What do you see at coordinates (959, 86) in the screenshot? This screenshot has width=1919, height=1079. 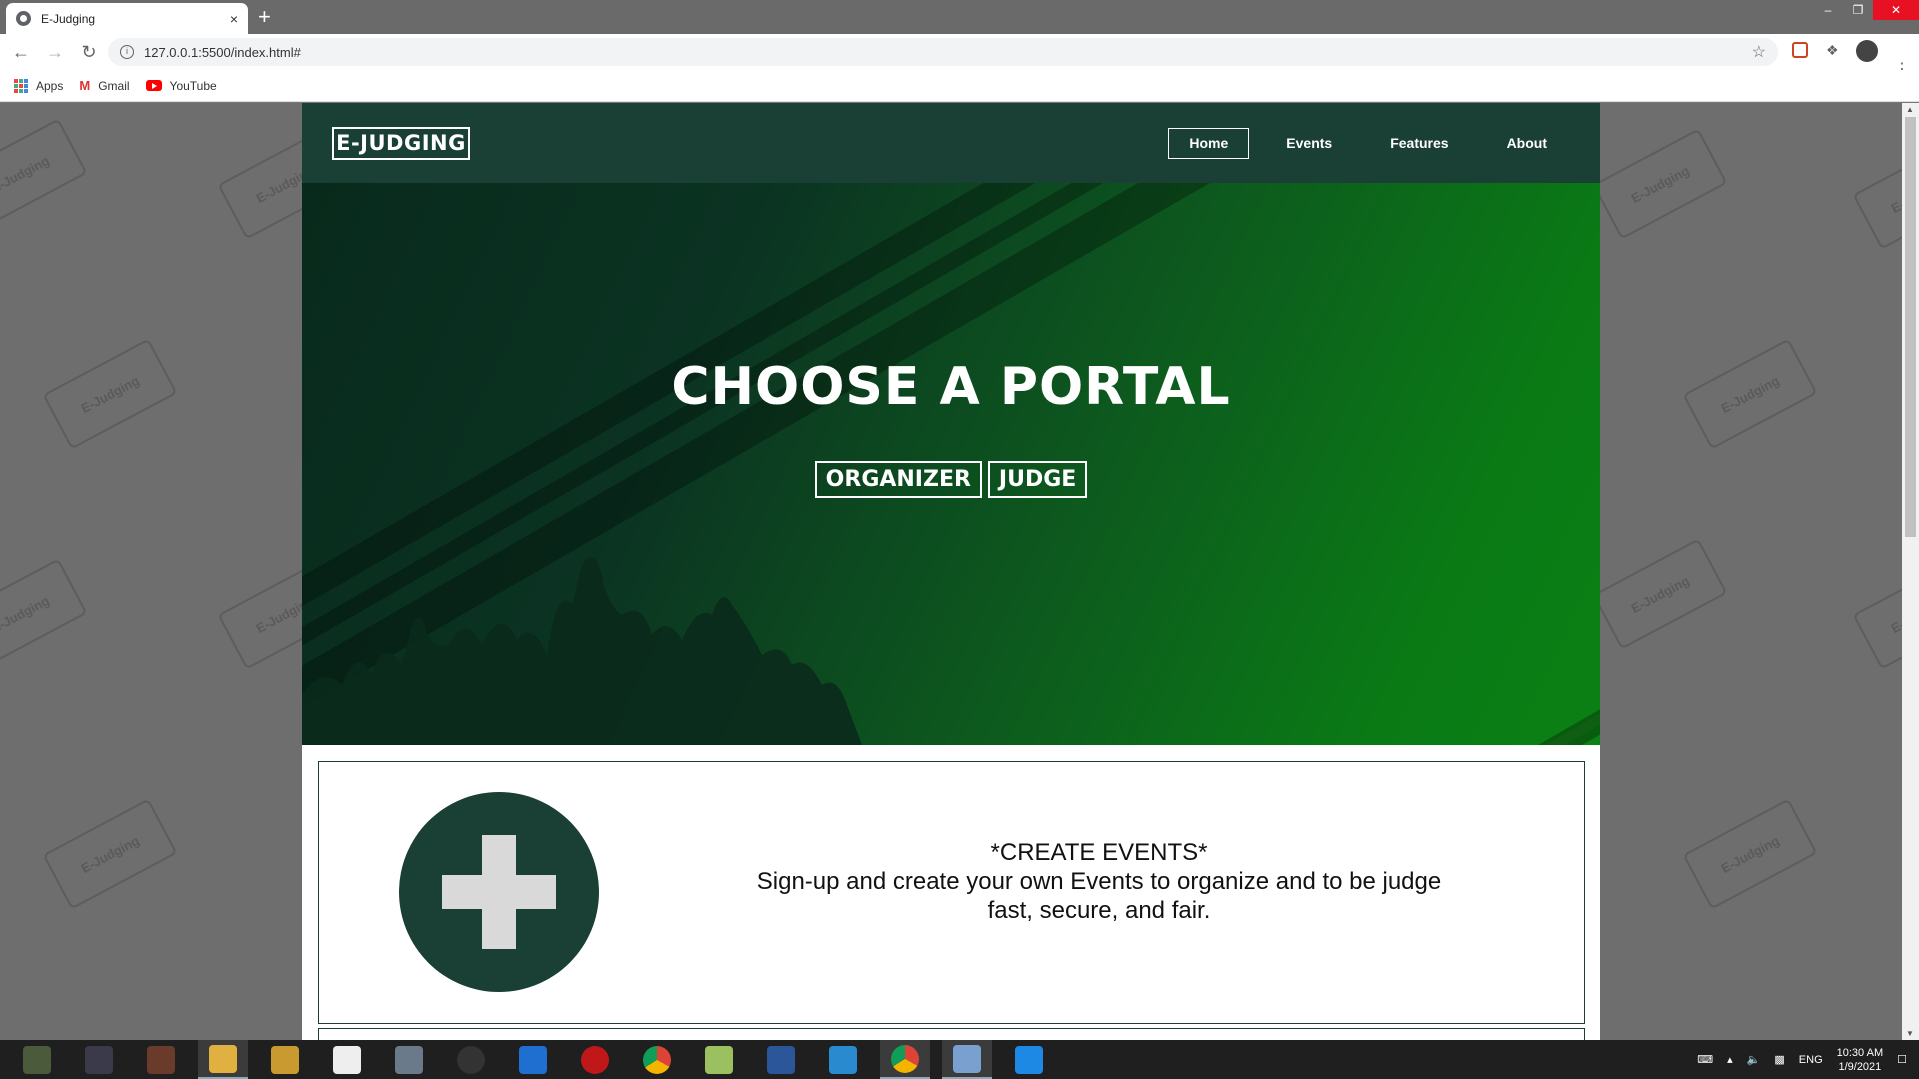 I see `bookmarks-bar: Apps M Gmail YouTube` at bounding box center [959, 86].